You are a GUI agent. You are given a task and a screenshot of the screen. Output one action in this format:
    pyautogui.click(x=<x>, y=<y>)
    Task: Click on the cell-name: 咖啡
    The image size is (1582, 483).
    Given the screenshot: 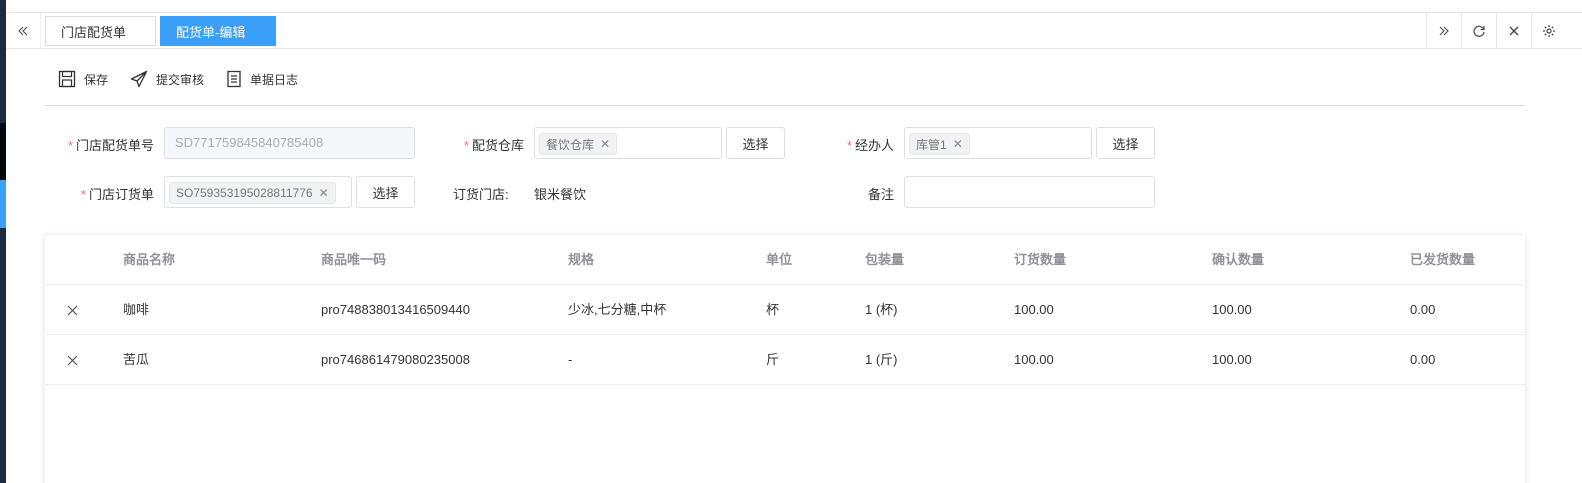 What is the action you would take?
    pyautogui.click(x=136, y=309)
    